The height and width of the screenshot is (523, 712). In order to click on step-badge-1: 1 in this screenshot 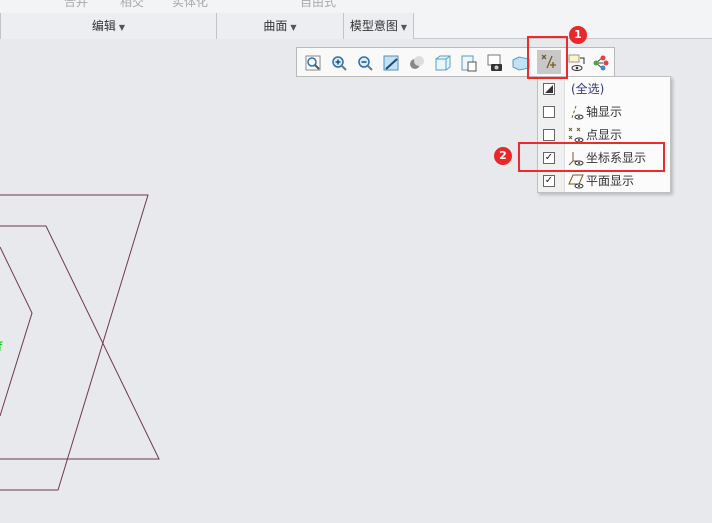, I will do `click(578, 35)`.